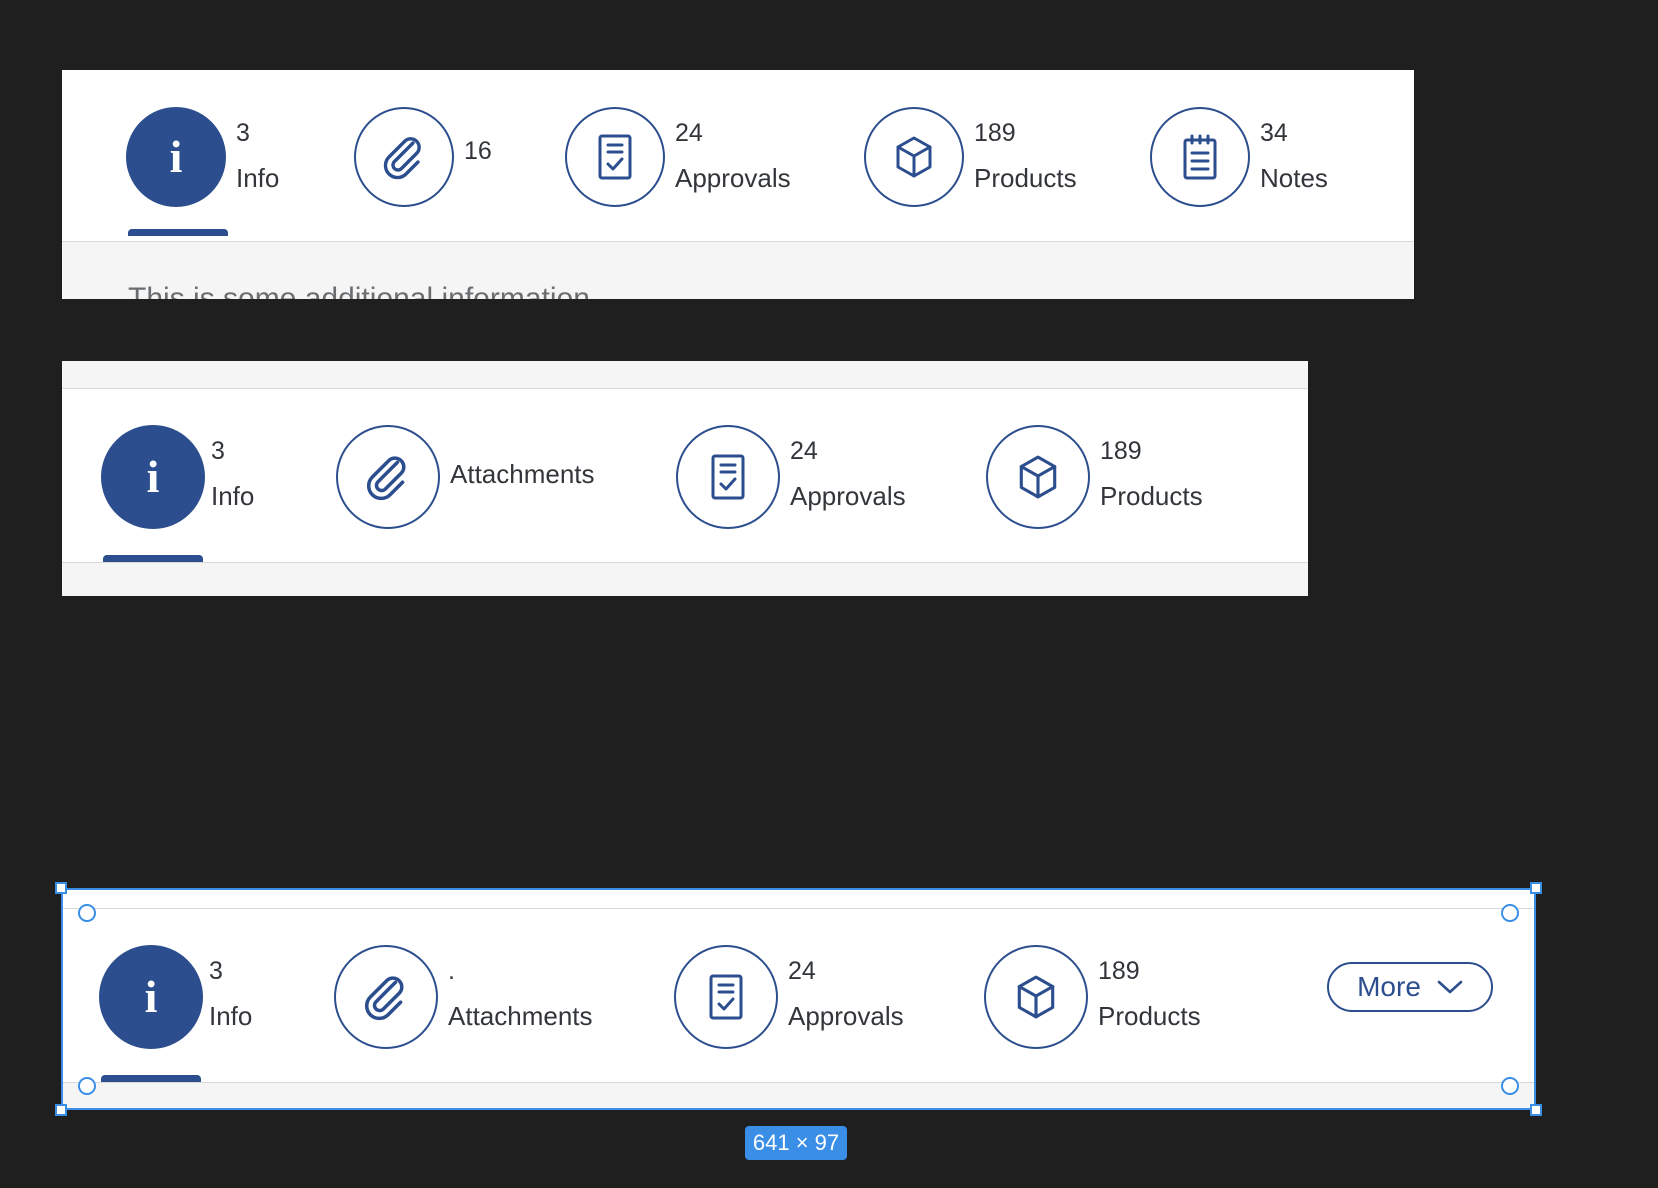  Describe the element at coordinates (474, 1000) in the screenshot. I see `tab-attachments: . Attachments` at that location.